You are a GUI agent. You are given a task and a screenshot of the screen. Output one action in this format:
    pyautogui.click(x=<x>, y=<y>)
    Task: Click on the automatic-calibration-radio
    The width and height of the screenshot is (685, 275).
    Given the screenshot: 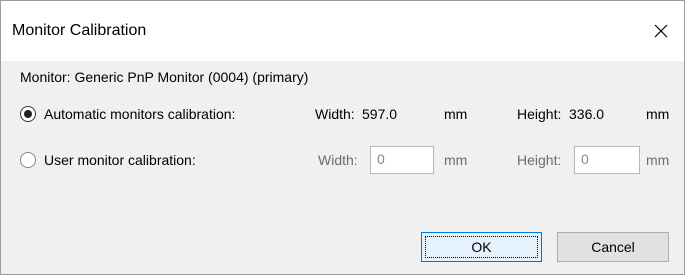 What is the action you would take?
    pyautogui.click(x=28, y=114)
    